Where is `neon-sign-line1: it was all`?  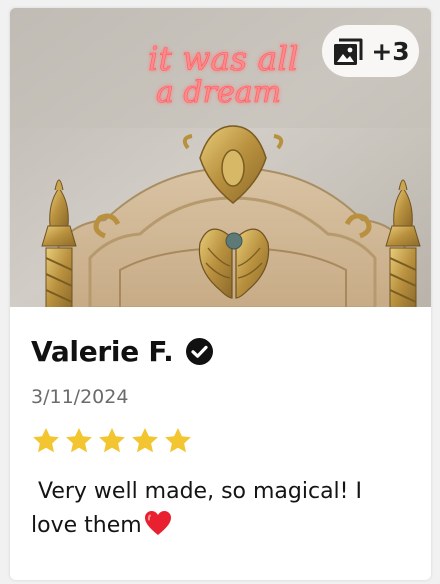 neon-sign-line1: it was all is located at coordinates (223, 58).